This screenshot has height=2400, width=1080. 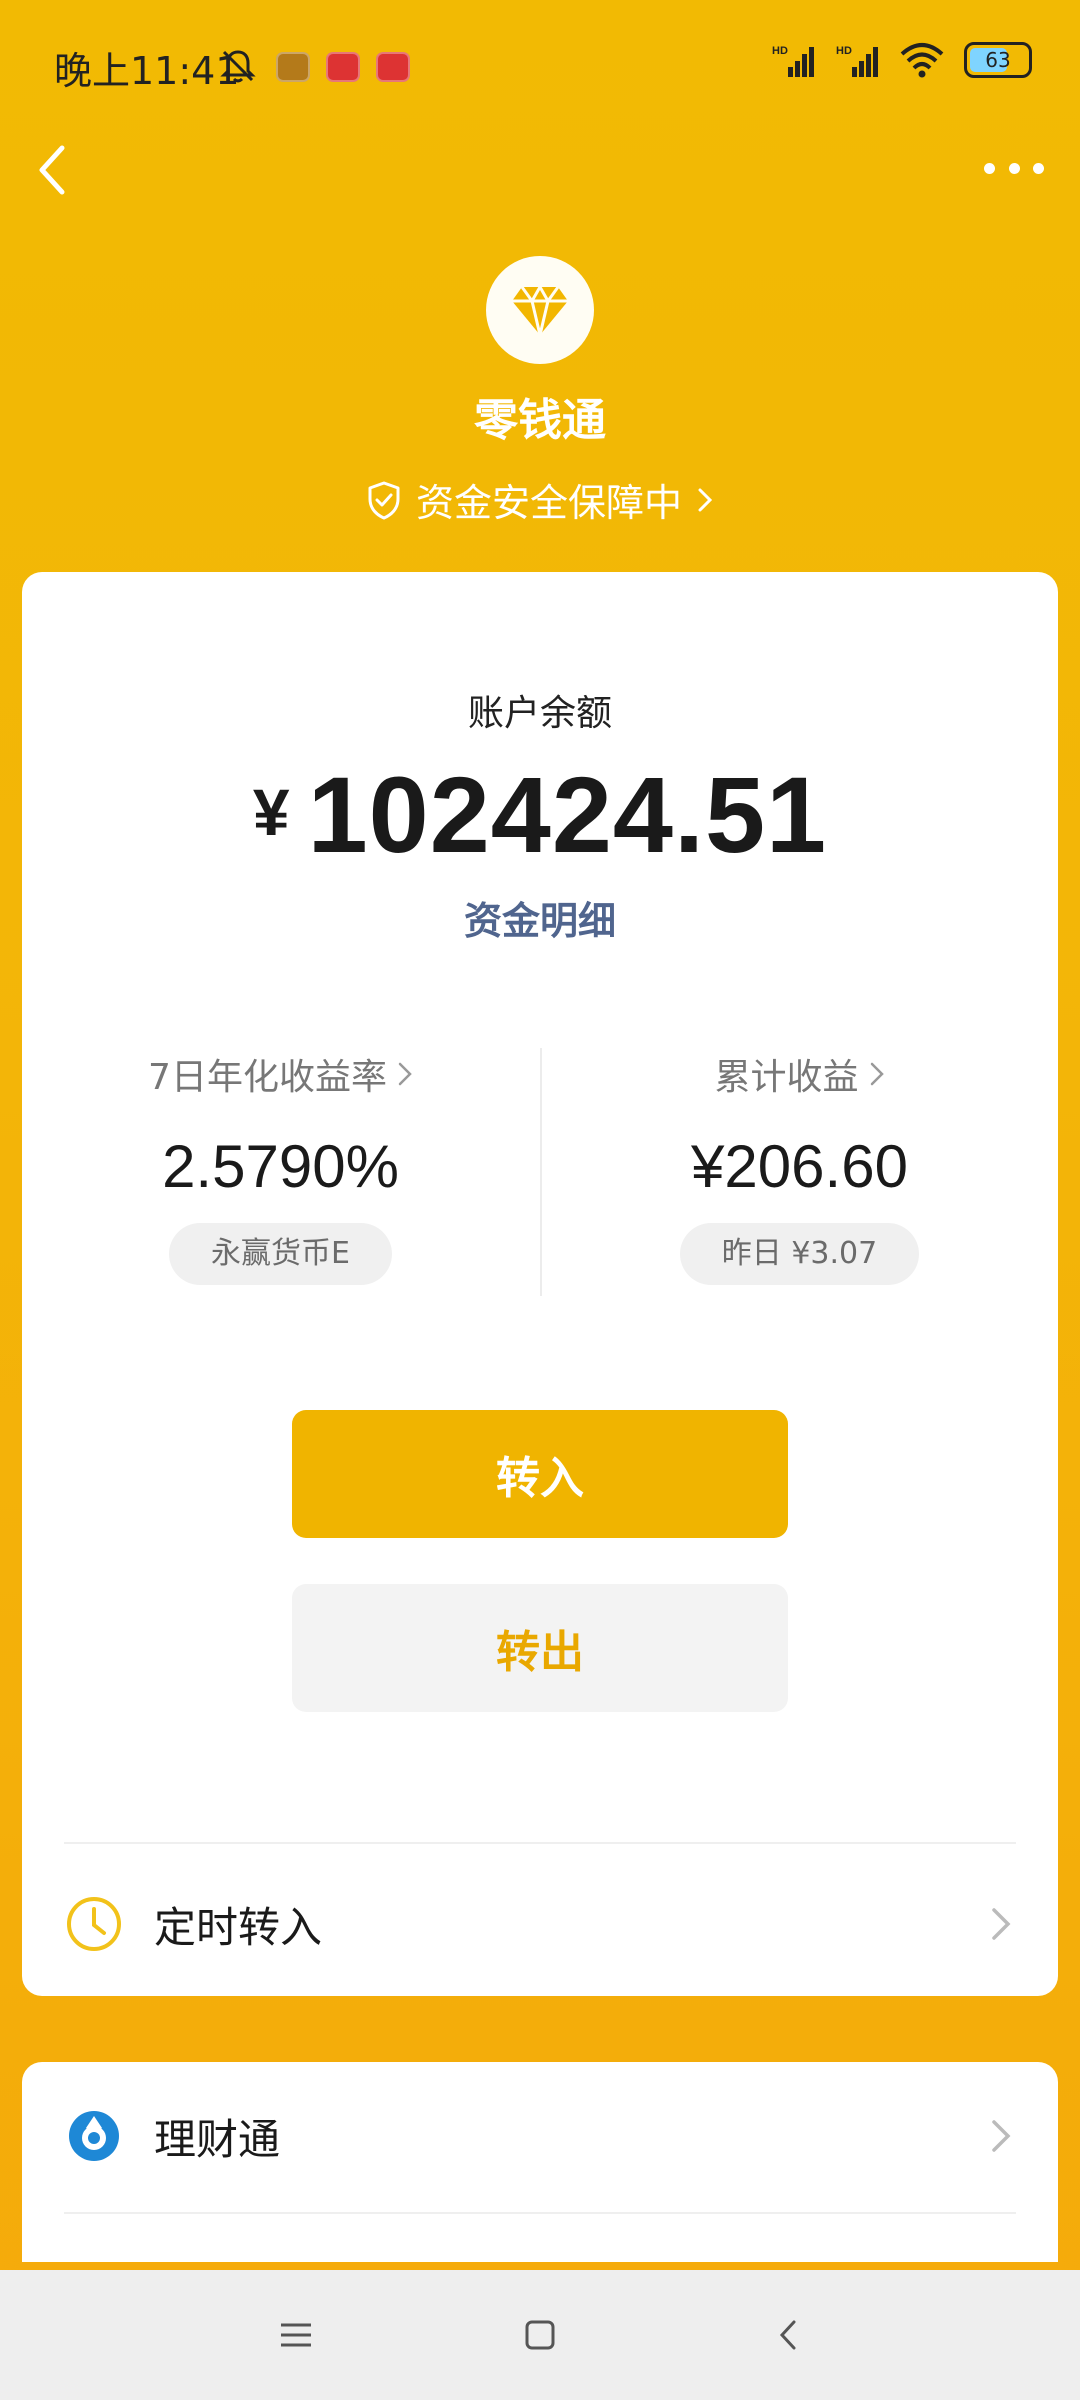 What do you see at coordinates (540, 420) in the screenshot?
I see `page-title: 零钱通` at bounding box center [540, 420].